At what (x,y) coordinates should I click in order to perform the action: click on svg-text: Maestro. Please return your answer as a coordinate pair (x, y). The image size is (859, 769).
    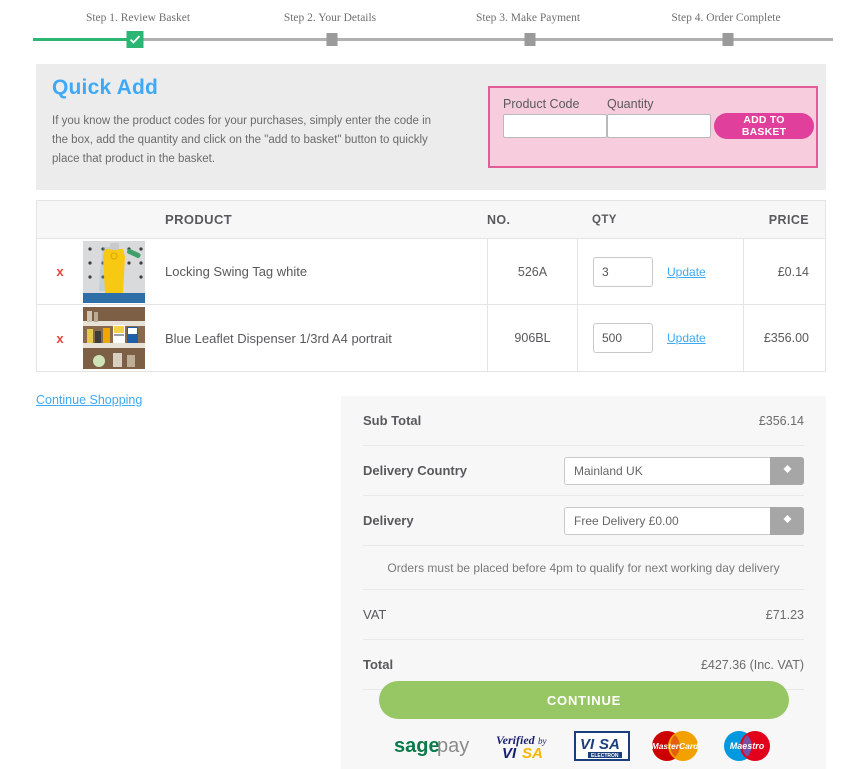
    Looking at the image, I should click on (746, 746).